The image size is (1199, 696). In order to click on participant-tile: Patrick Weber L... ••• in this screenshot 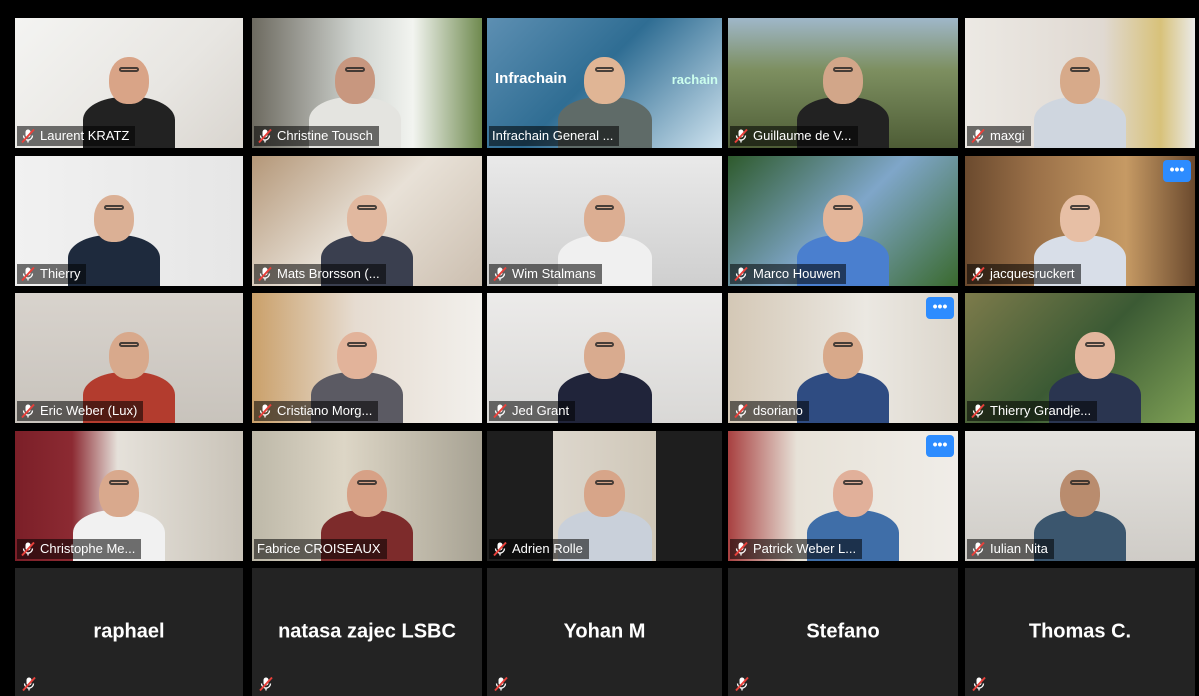, I will do `click(843, 496)`.